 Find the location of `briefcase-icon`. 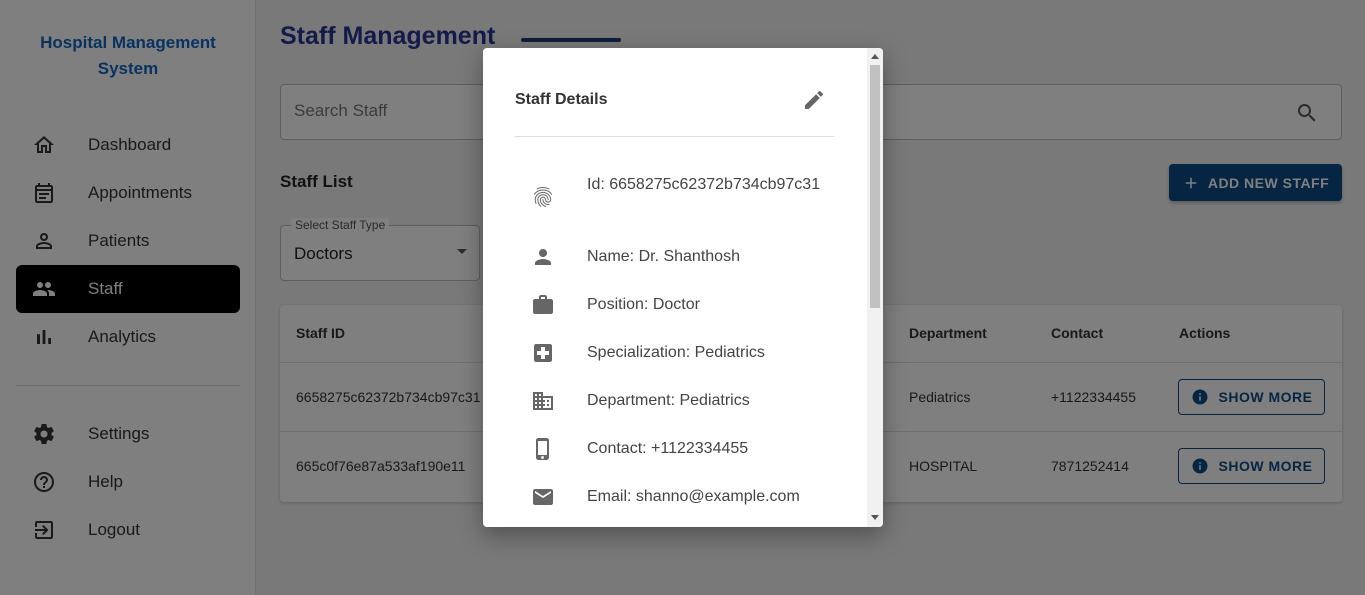

briefcase-icon is located at coordinates (543, 304).